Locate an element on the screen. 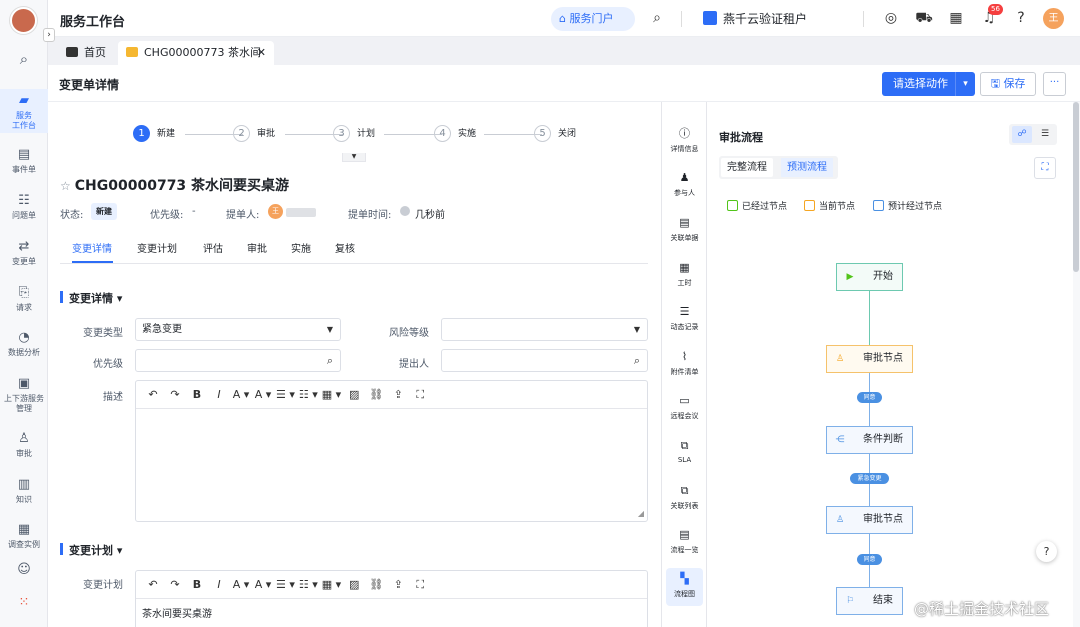 The width and height of the screenshot is (1080, 627). robot-icon: ☺ is located at coordinates (24, 571).